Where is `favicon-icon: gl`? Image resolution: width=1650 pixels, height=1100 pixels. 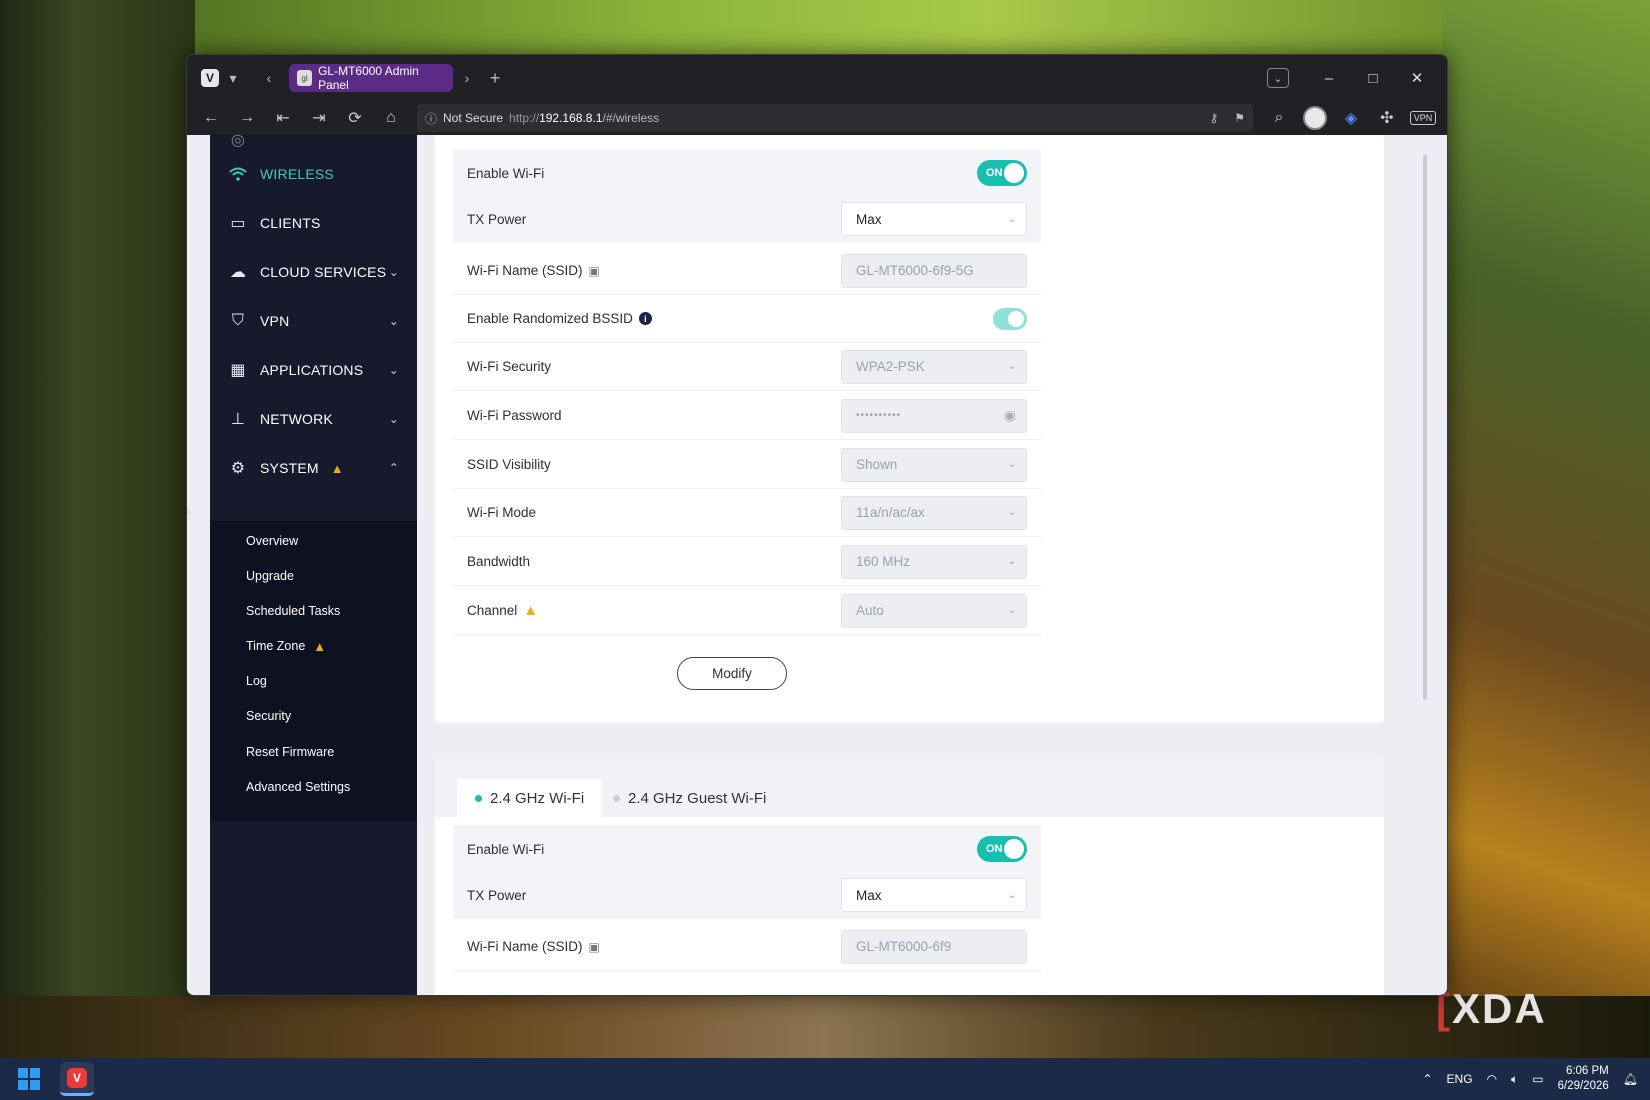 favicon-icon: gl is located at coordinates (305, 78).